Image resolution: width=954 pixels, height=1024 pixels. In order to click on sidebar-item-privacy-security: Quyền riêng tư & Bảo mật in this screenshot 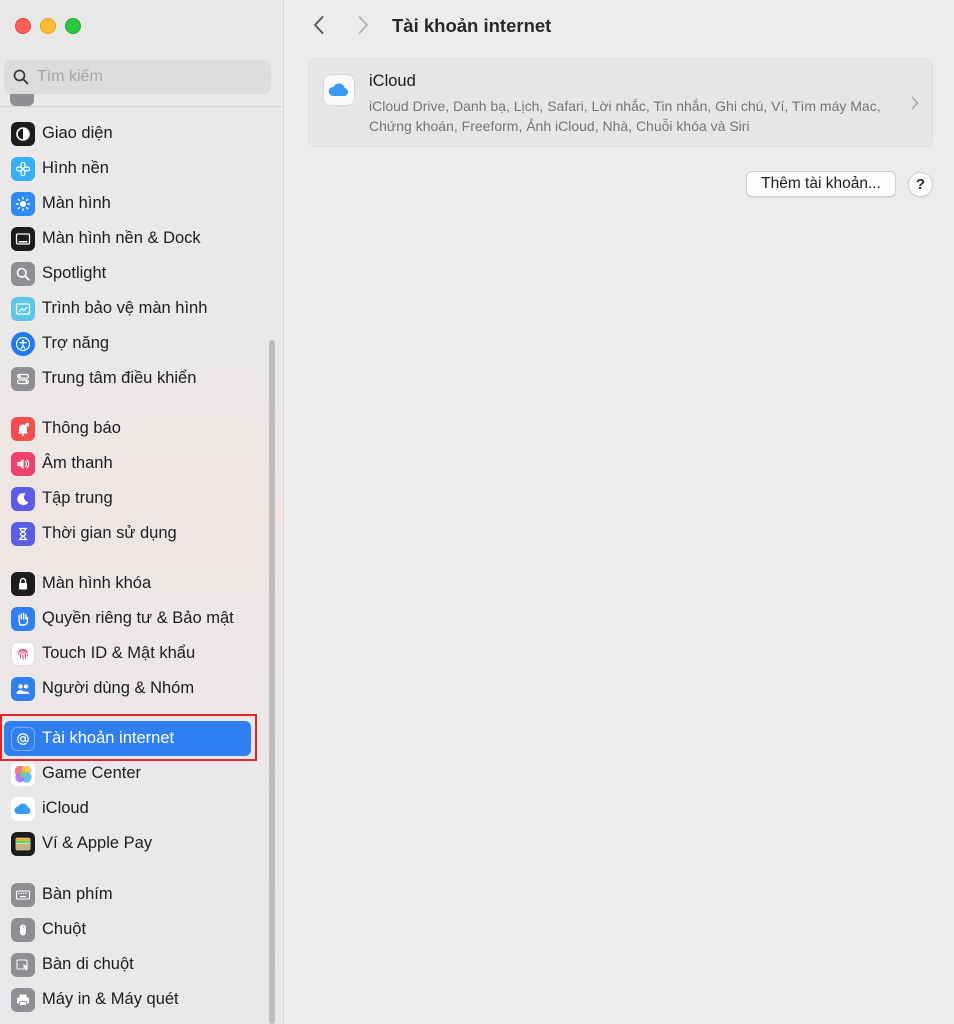, I will do `click(127, 618)`.